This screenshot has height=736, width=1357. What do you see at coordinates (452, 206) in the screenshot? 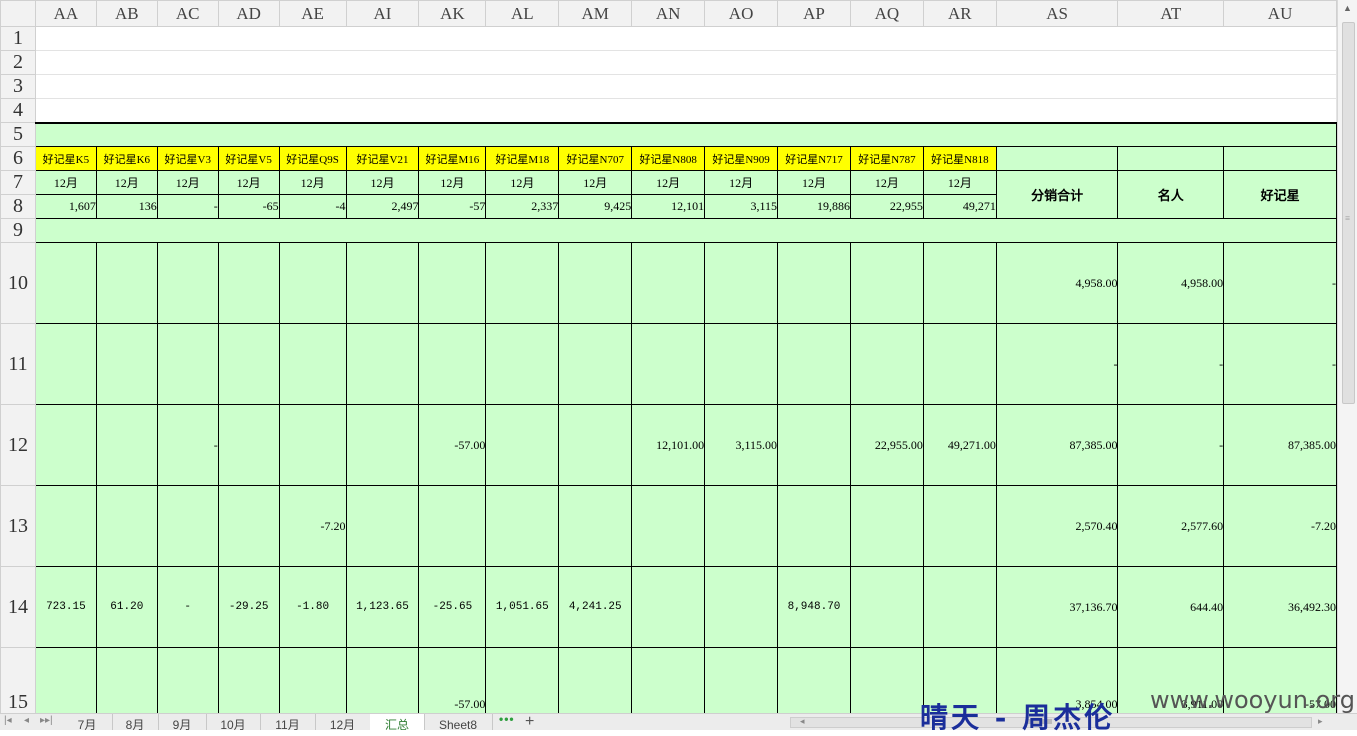
I see `cell: -57` at bounding box center [452, 206].